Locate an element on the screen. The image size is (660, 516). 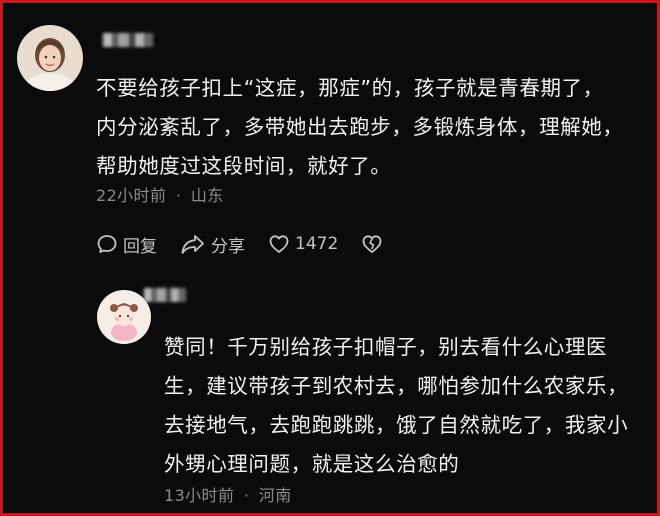
like-button: 1472 is located at coordinates (303, 244).